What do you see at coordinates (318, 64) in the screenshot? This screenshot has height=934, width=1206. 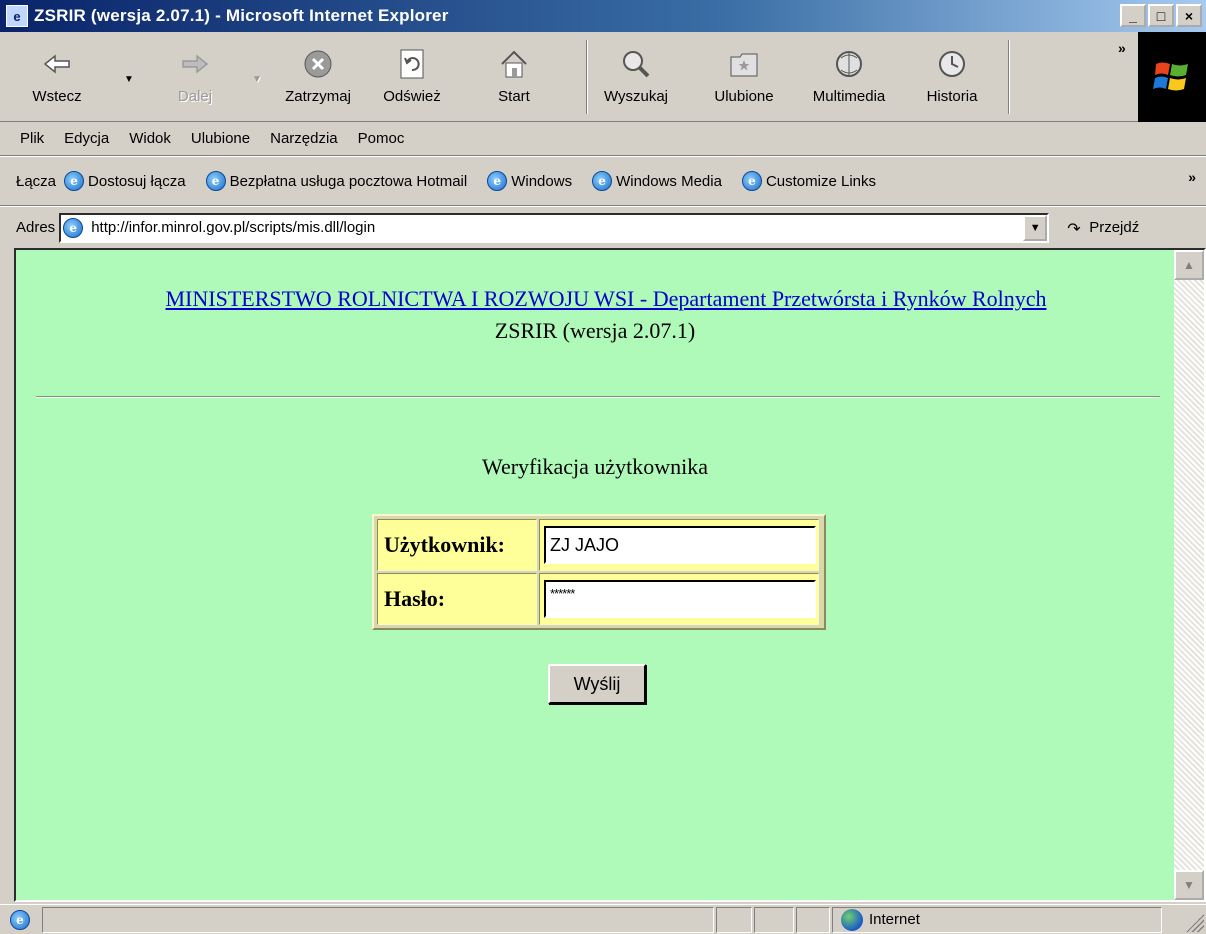 I see `stop-icon` at bounding box center [318, 64].